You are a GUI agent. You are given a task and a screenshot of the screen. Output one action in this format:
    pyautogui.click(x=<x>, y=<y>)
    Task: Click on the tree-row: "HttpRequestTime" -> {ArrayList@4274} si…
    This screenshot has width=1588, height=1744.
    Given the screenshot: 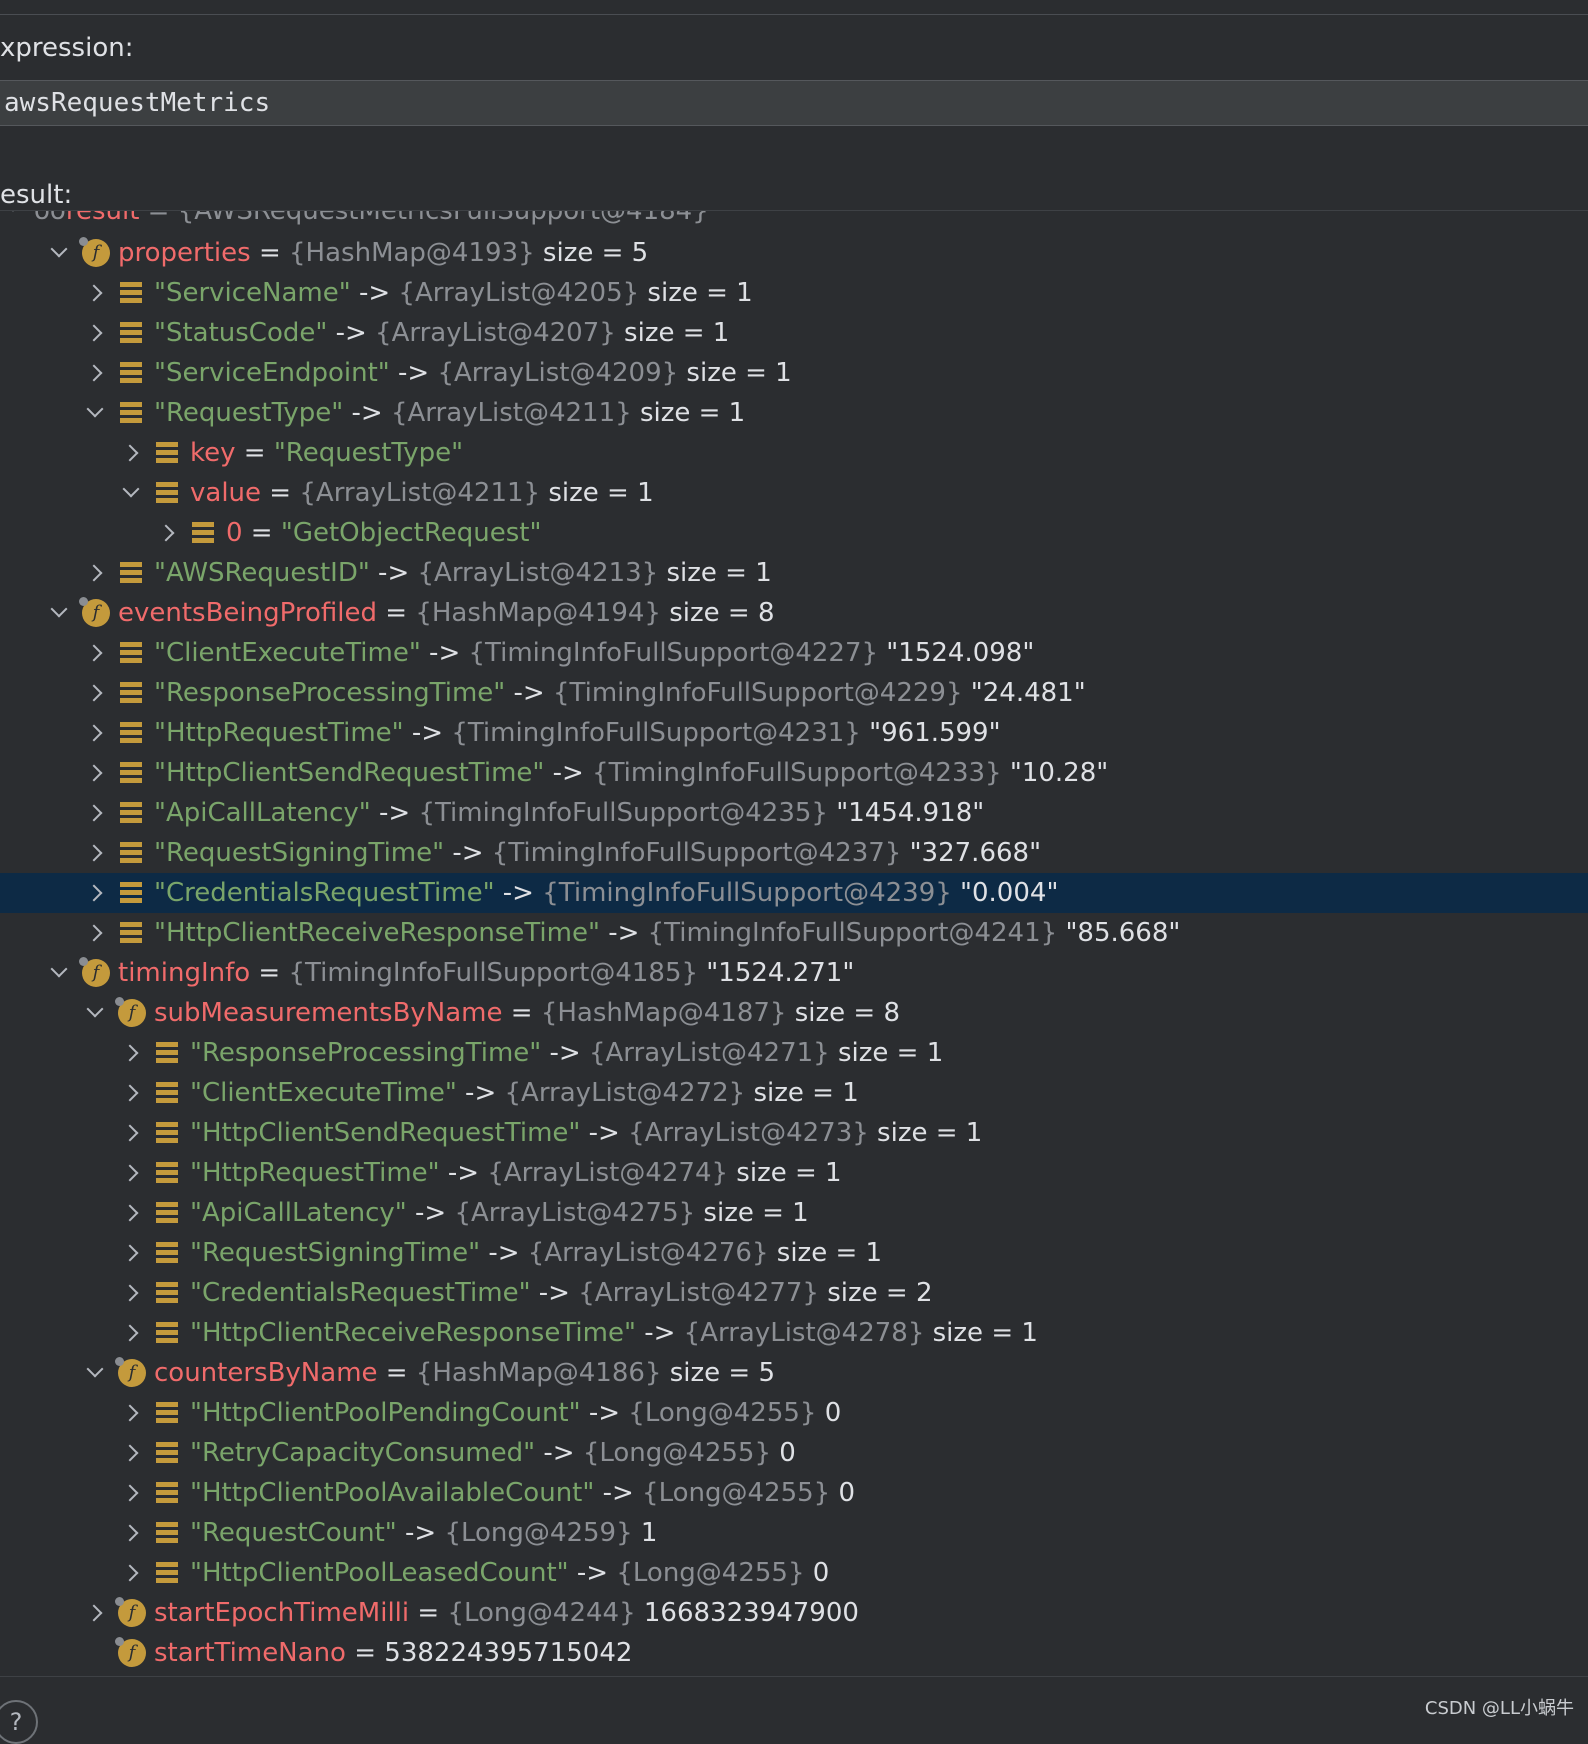 What is the action you would take?
    pyautogui.click(x=794, y=1173)
    